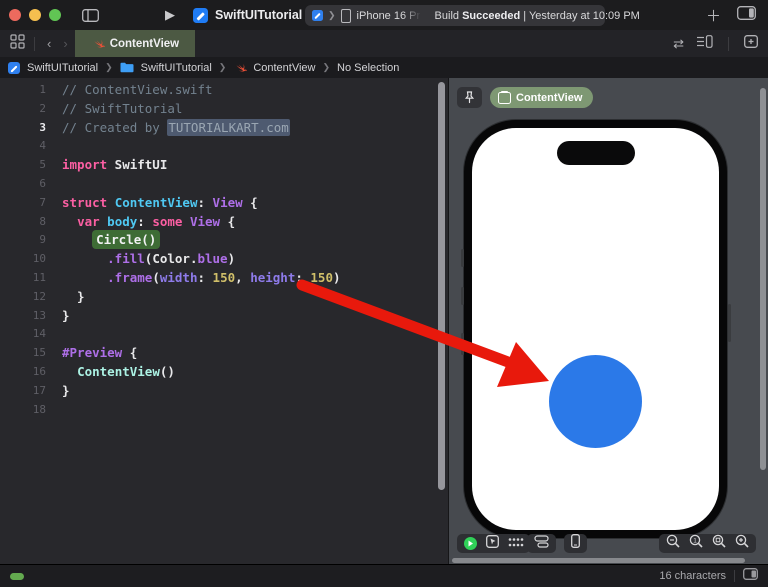  What do you see at coordinates (389, 15) in the screenshot?
I see `run-destination: iPhone 16 Pr` at bounding box center [389, 15].